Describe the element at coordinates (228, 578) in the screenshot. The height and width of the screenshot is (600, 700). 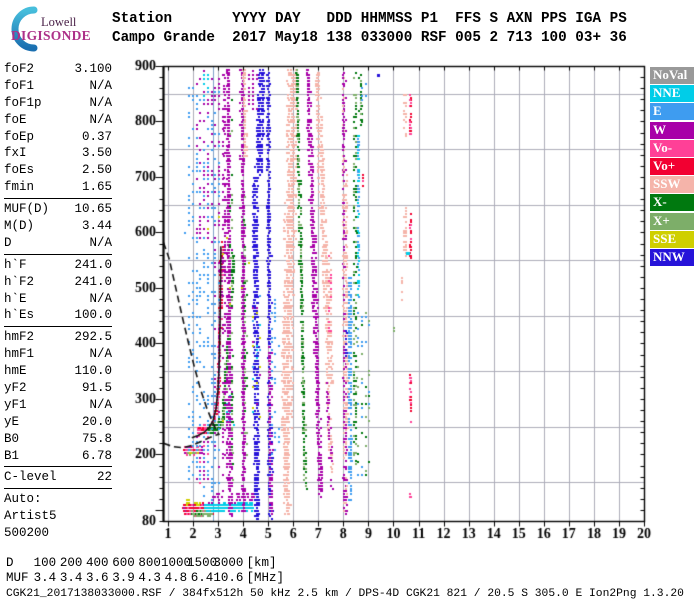
I see `footer-value: 10.6` at that location.